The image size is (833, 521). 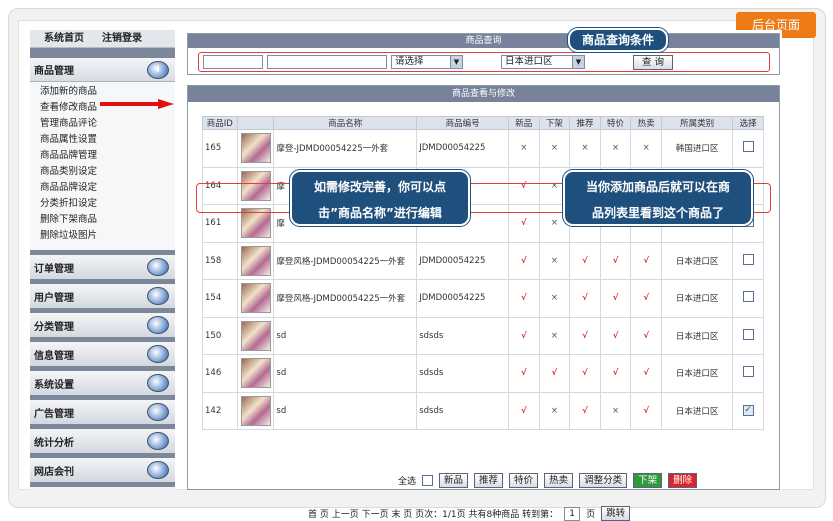 I want to click on group-header: 商品管理 i, so click(x=102, y=70).